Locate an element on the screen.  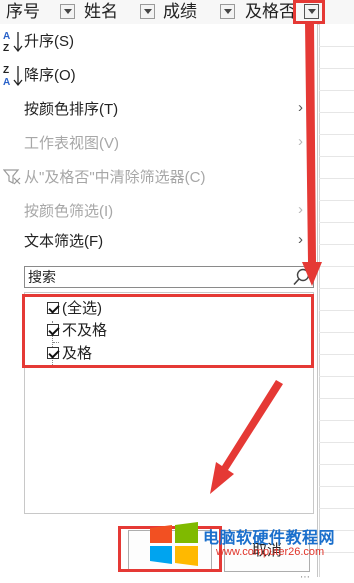
filter-search-input: 搜索 is located at coordinates (169, 277).